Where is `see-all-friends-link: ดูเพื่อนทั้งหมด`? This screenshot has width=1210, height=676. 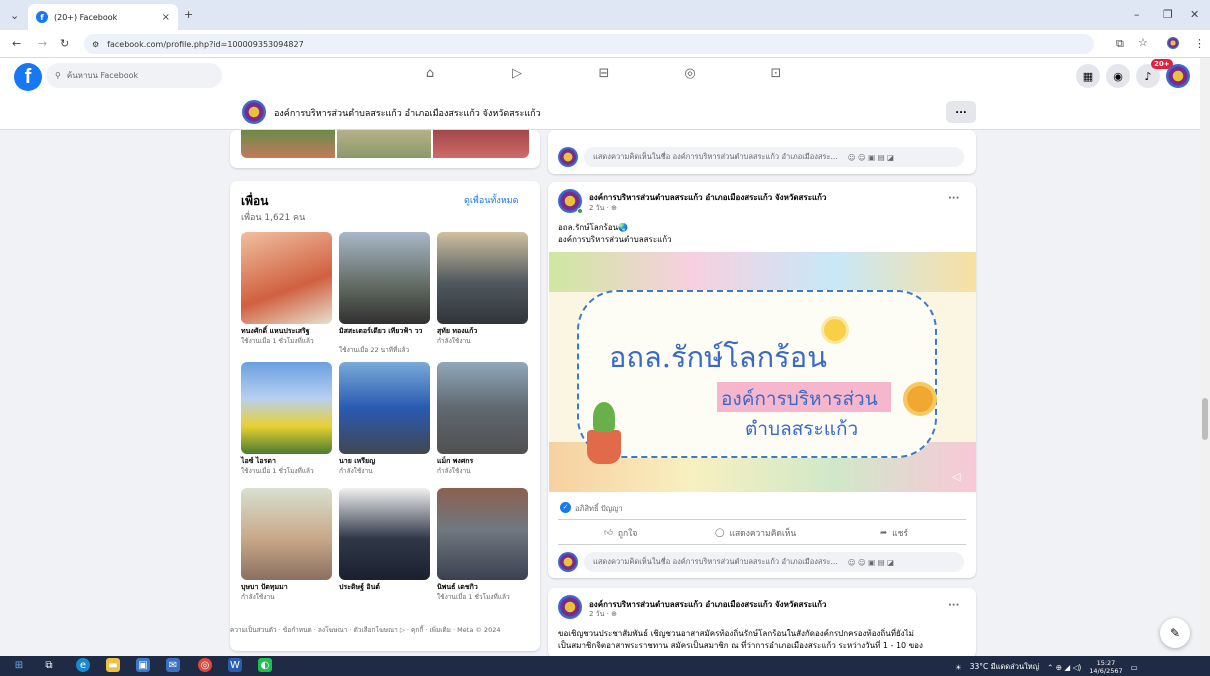 see-all-friends-link: ดูเพื่อนทั้งหมด is located at coordinates (491, 200).